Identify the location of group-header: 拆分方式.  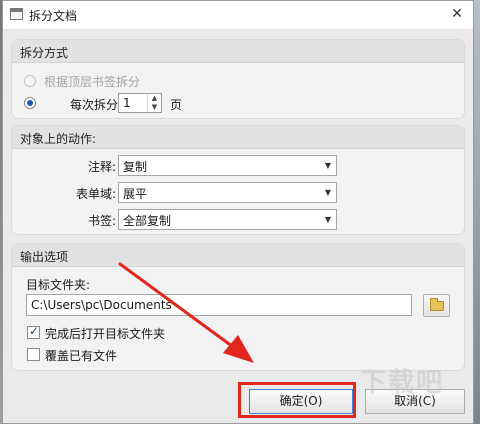
(238, 51).